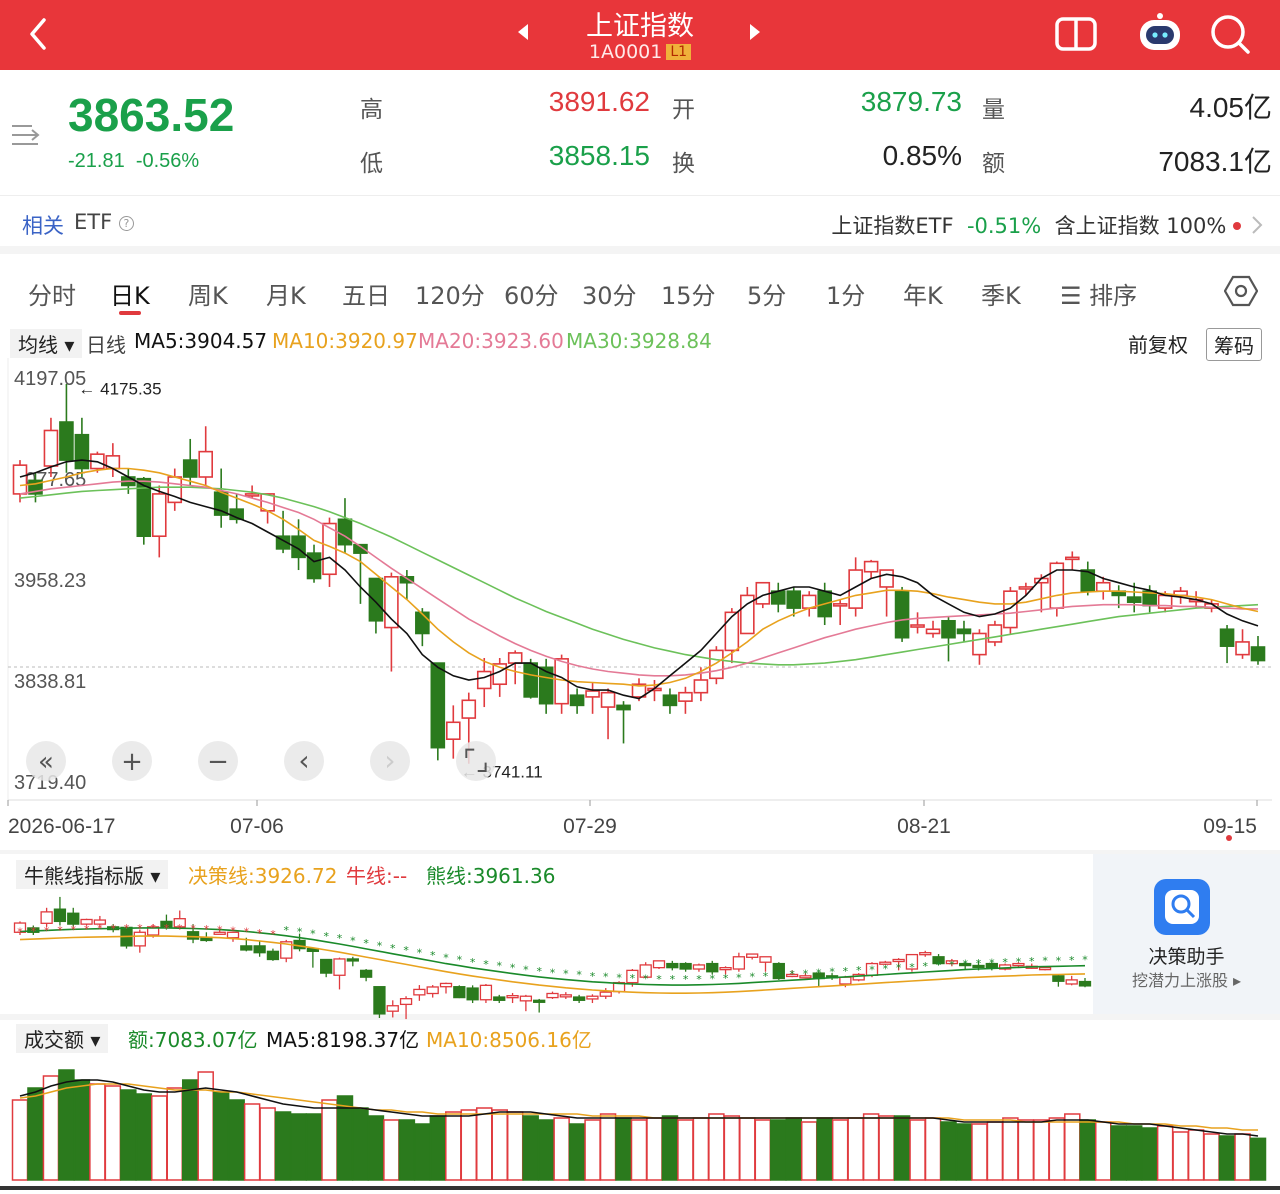 This screenshot has height=1194, width=1280. What do you see at coordinates (1098, 293) in the screenshot?
I see `tab-13: ☰ 排序` at bounding box center [1098, 293].